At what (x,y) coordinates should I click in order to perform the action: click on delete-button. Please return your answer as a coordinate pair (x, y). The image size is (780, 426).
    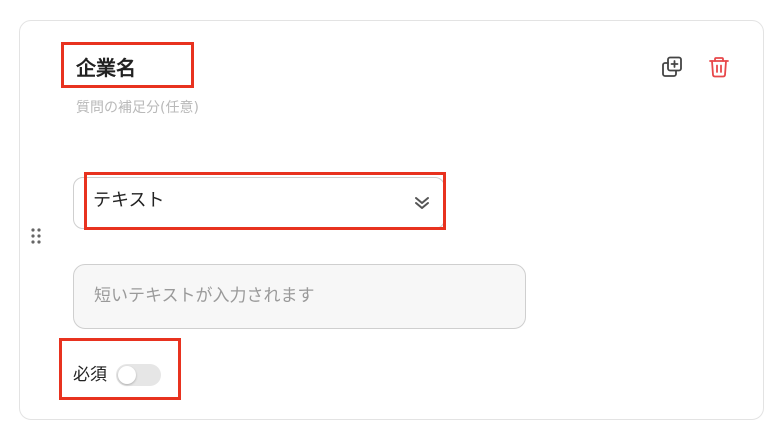
    Looking at the image, I should click on (719, 67).